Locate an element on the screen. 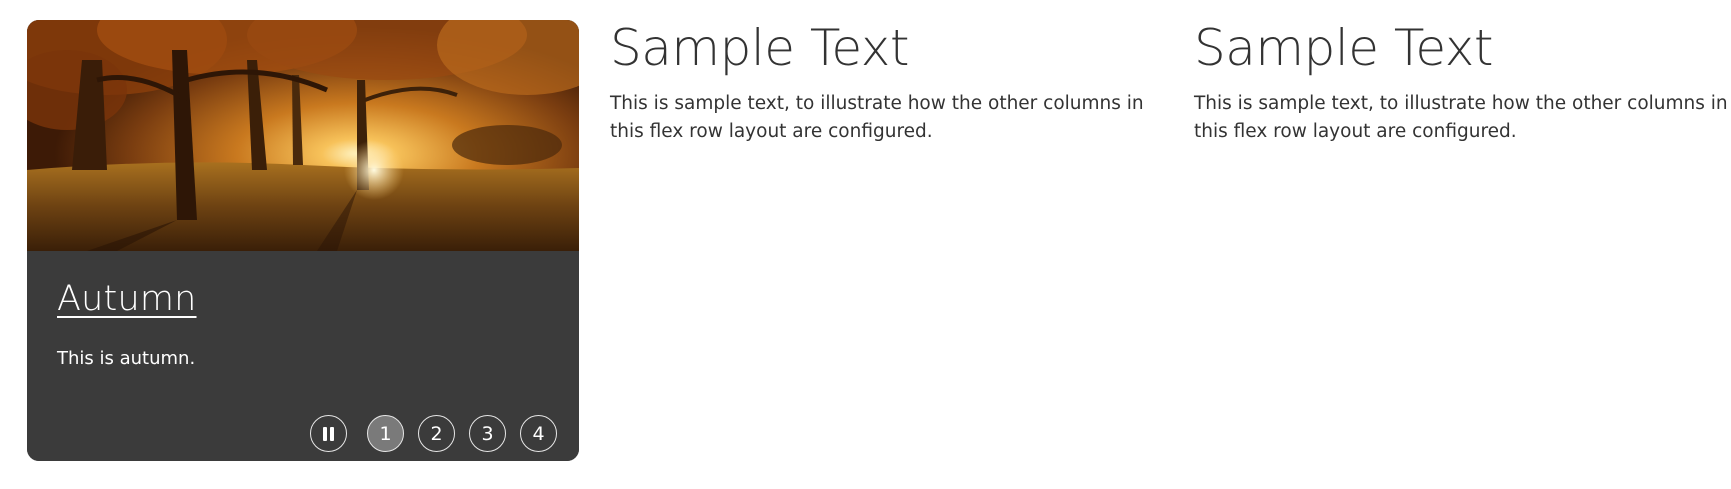  page-4-button: 4 is located at coordinates (538, 433).